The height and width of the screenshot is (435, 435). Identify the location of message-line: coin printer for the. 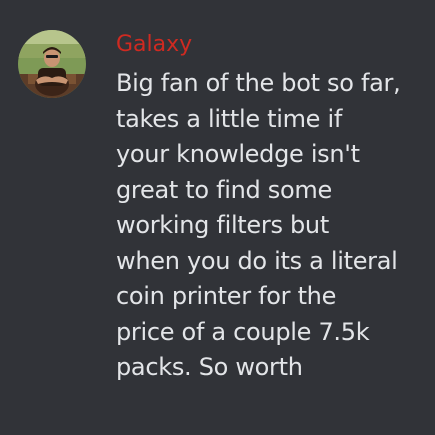
(226, 296).